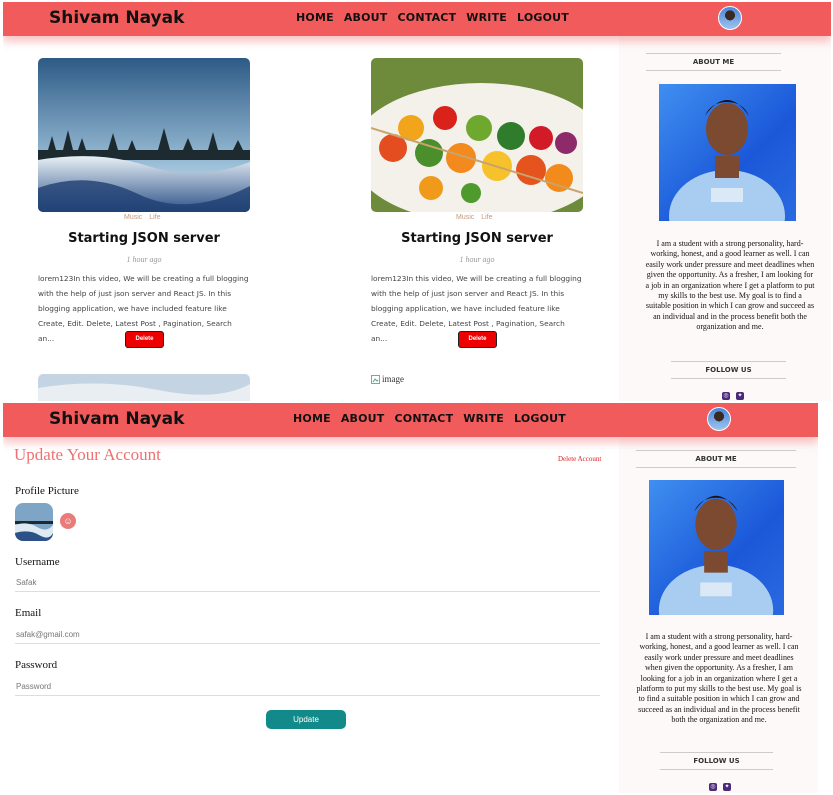 The height and width of the screenshot is (795, 833). Describe the element at coordinates (144, 135) in the screenshot. I see `post-image-snow` at that location.